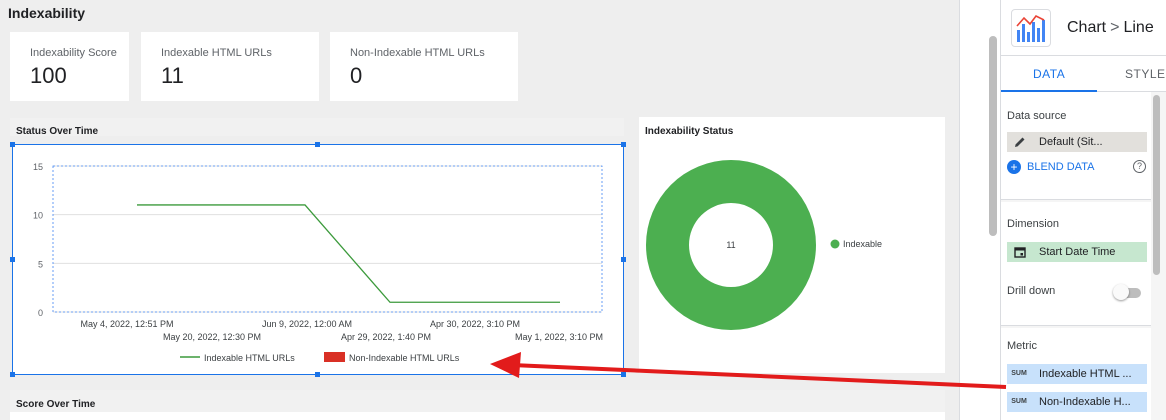 This screenshot has width=1166, height=420. I want to click on page-title: Indexability, so click(47, 13).